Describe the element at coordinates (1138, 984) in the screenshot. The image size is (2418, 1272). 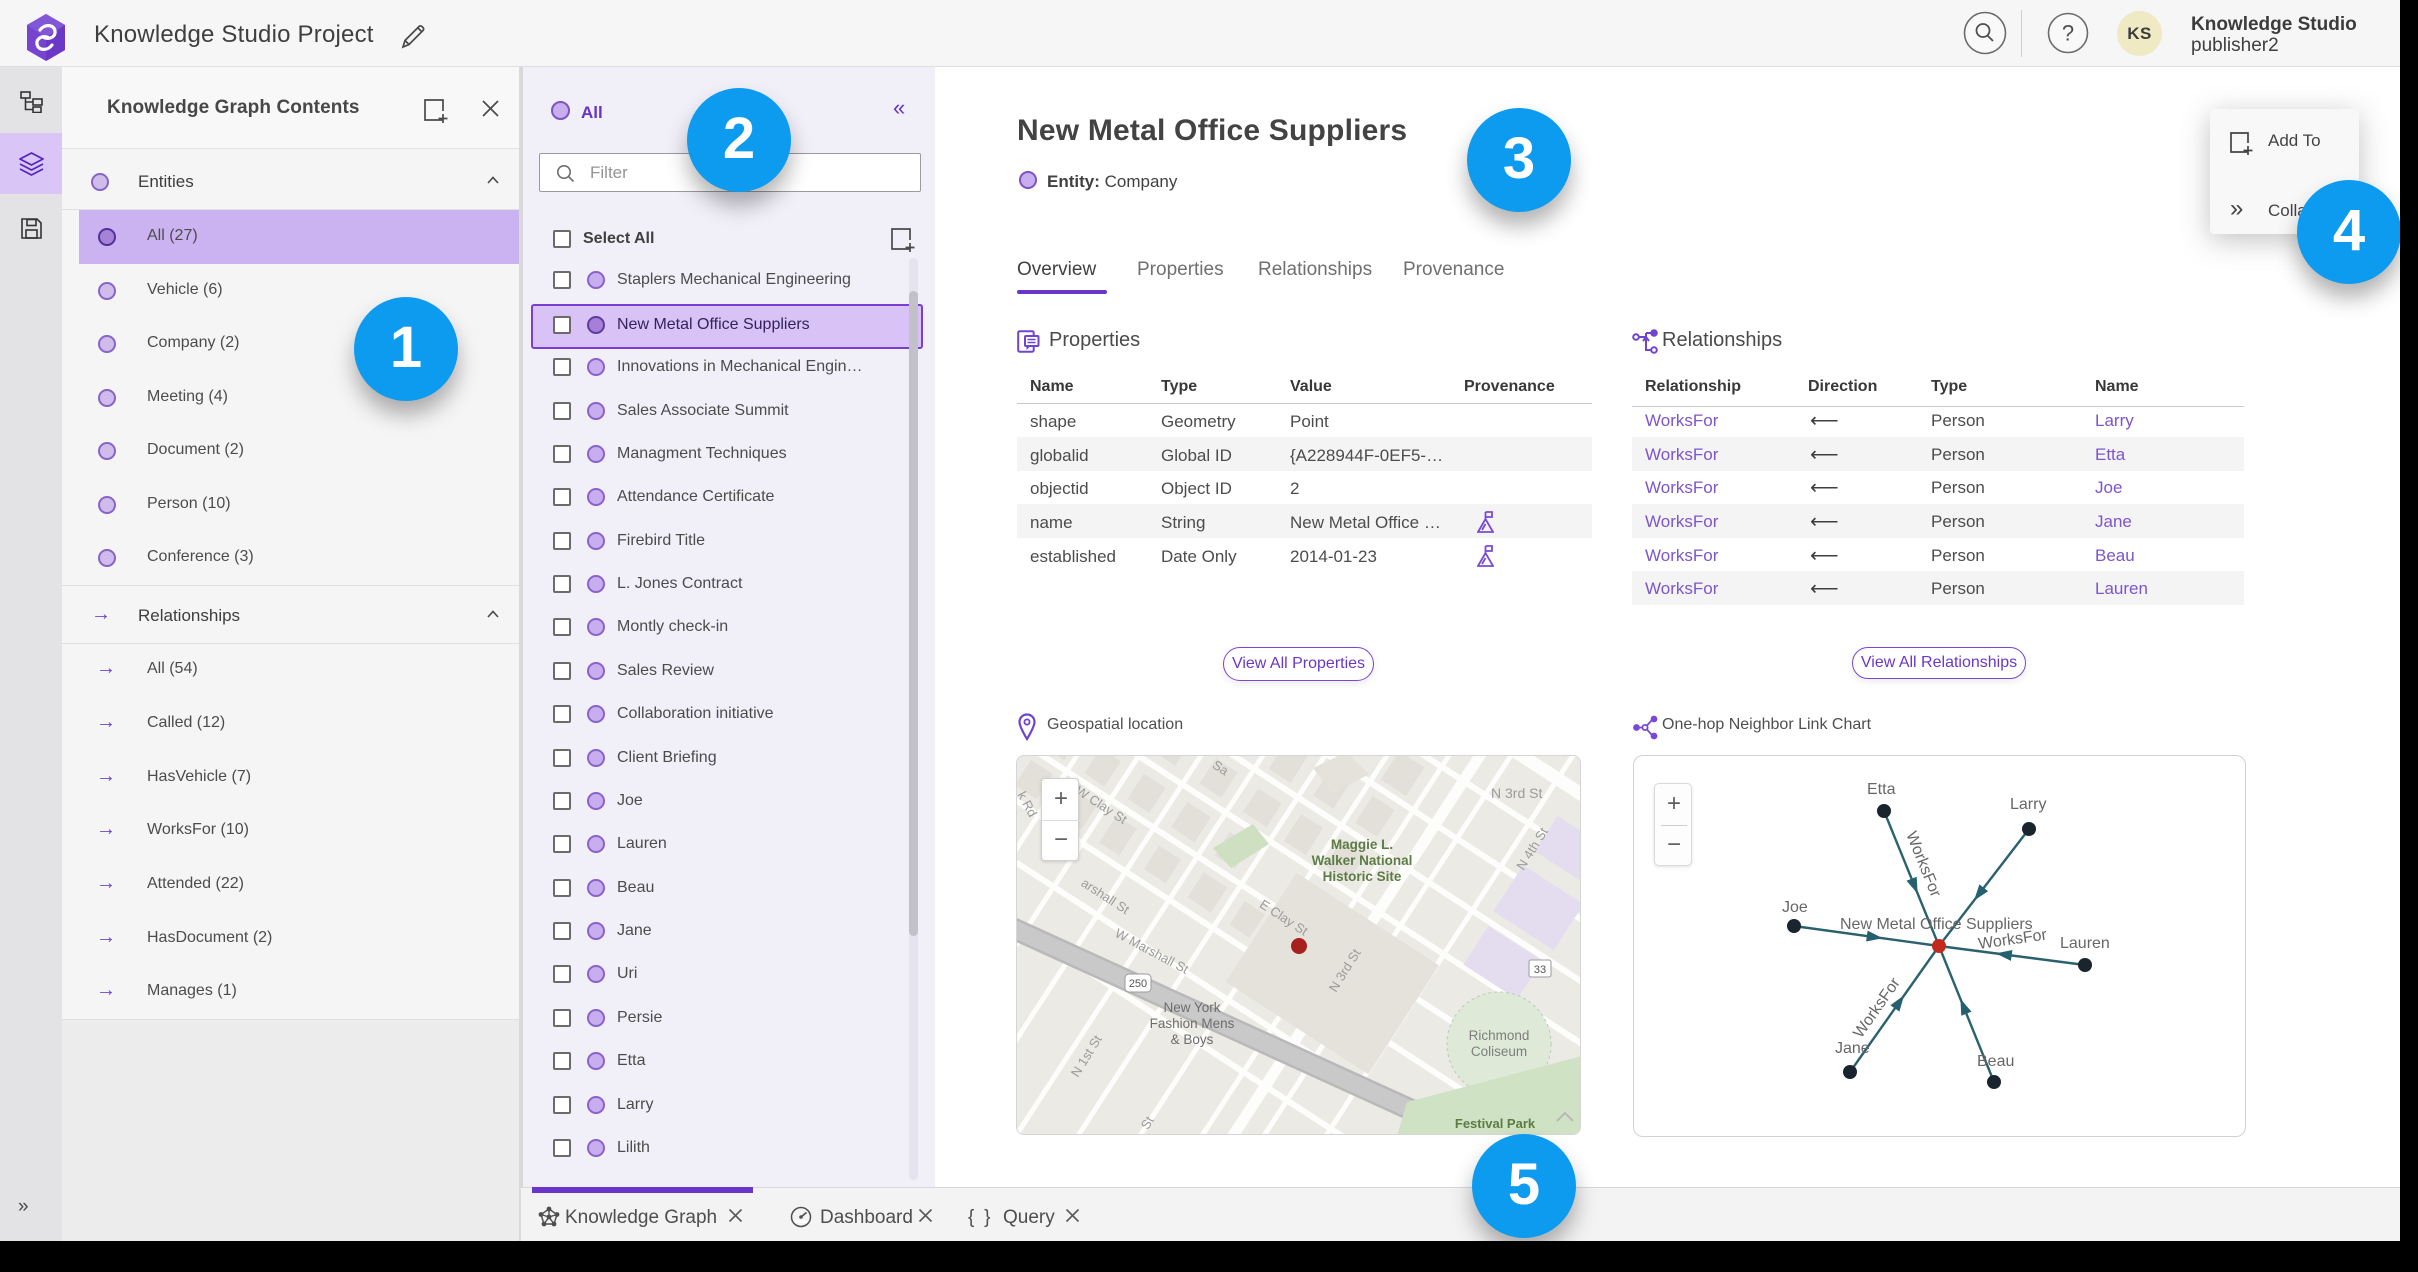
I see `svg-text: 250` at that location.